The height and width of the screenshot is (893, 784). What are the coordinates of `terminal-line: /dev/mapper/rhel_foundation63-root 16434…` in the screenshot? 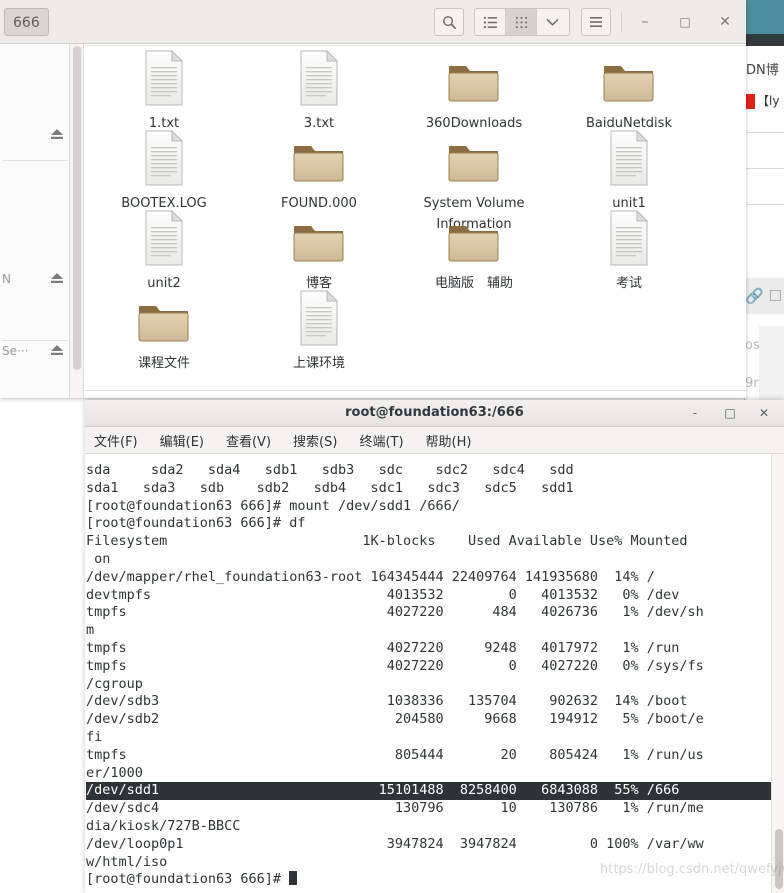 It's located at (370, 576).